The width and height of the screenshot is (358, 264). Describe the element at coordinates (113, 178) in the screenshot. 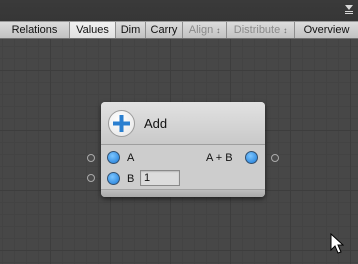

I see `input-b-port` at that location.